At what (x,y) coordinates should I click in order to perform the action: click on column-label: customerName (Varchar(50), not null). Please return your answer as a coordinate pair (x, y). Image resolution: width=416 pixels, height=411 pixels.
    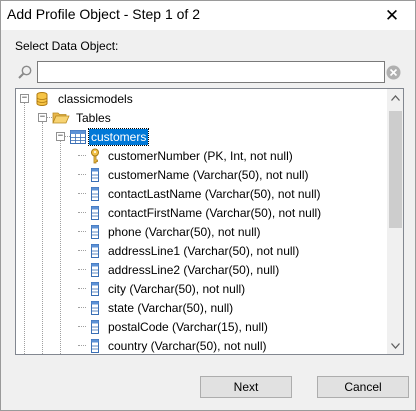
    Looking at the image, I should click on (208, 174).